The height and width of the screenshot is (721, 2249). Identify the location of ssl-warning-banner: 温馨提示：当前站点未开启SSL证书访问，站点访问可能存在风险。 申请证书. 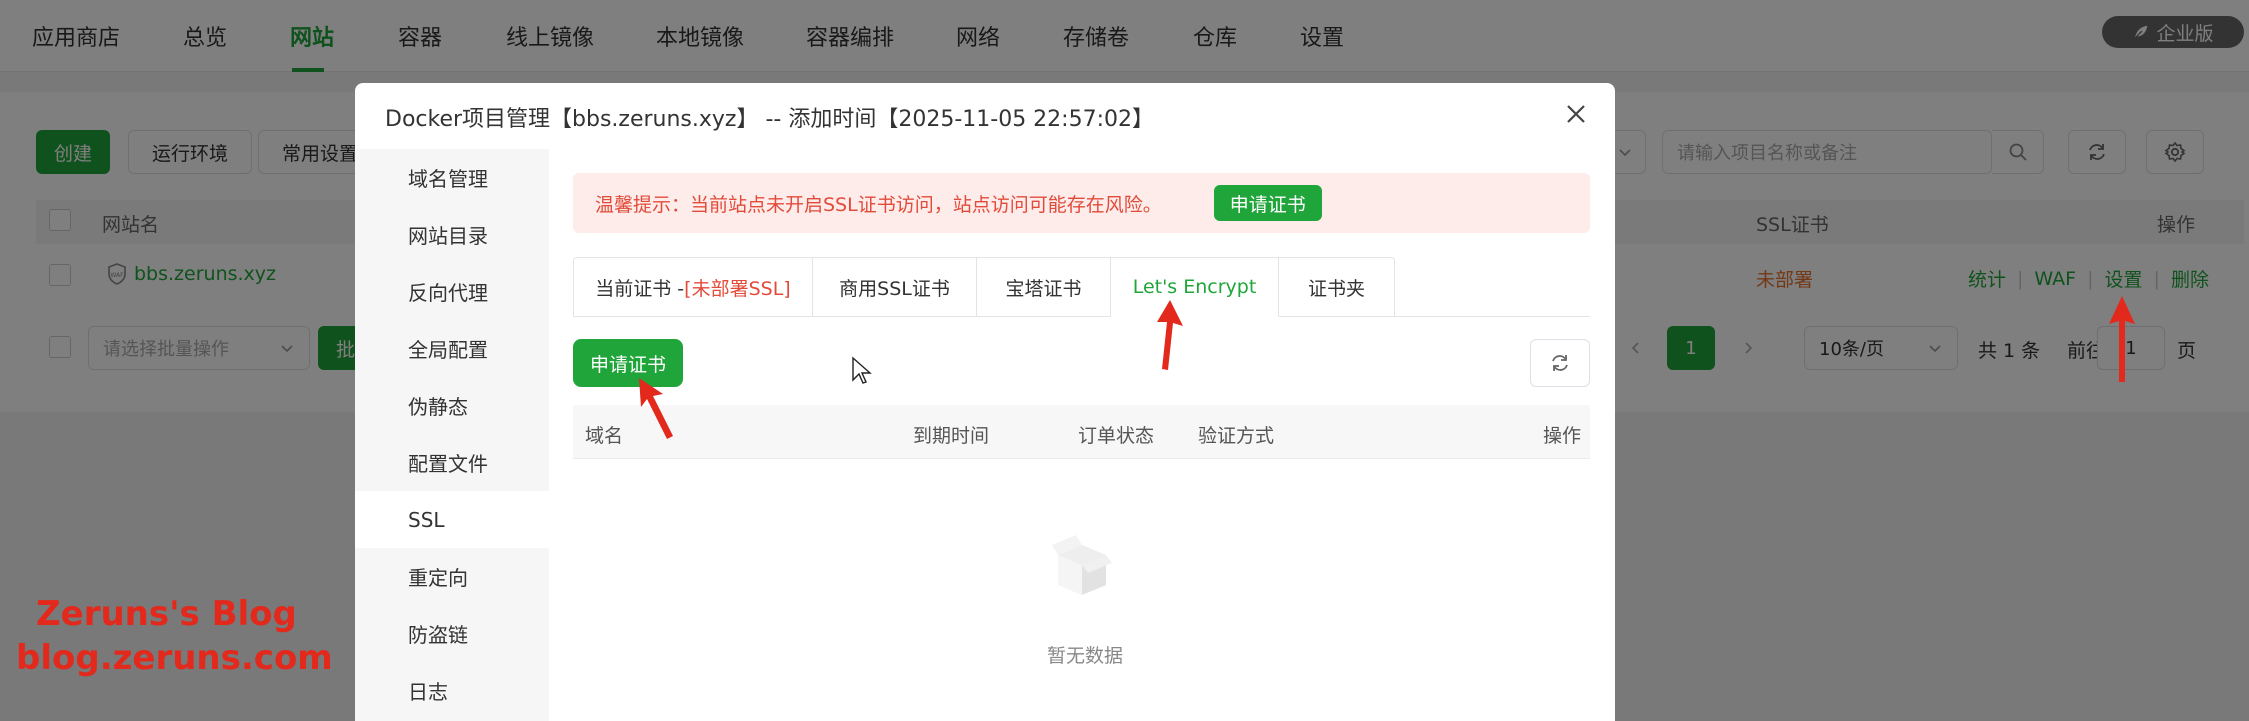
(1081, 203).